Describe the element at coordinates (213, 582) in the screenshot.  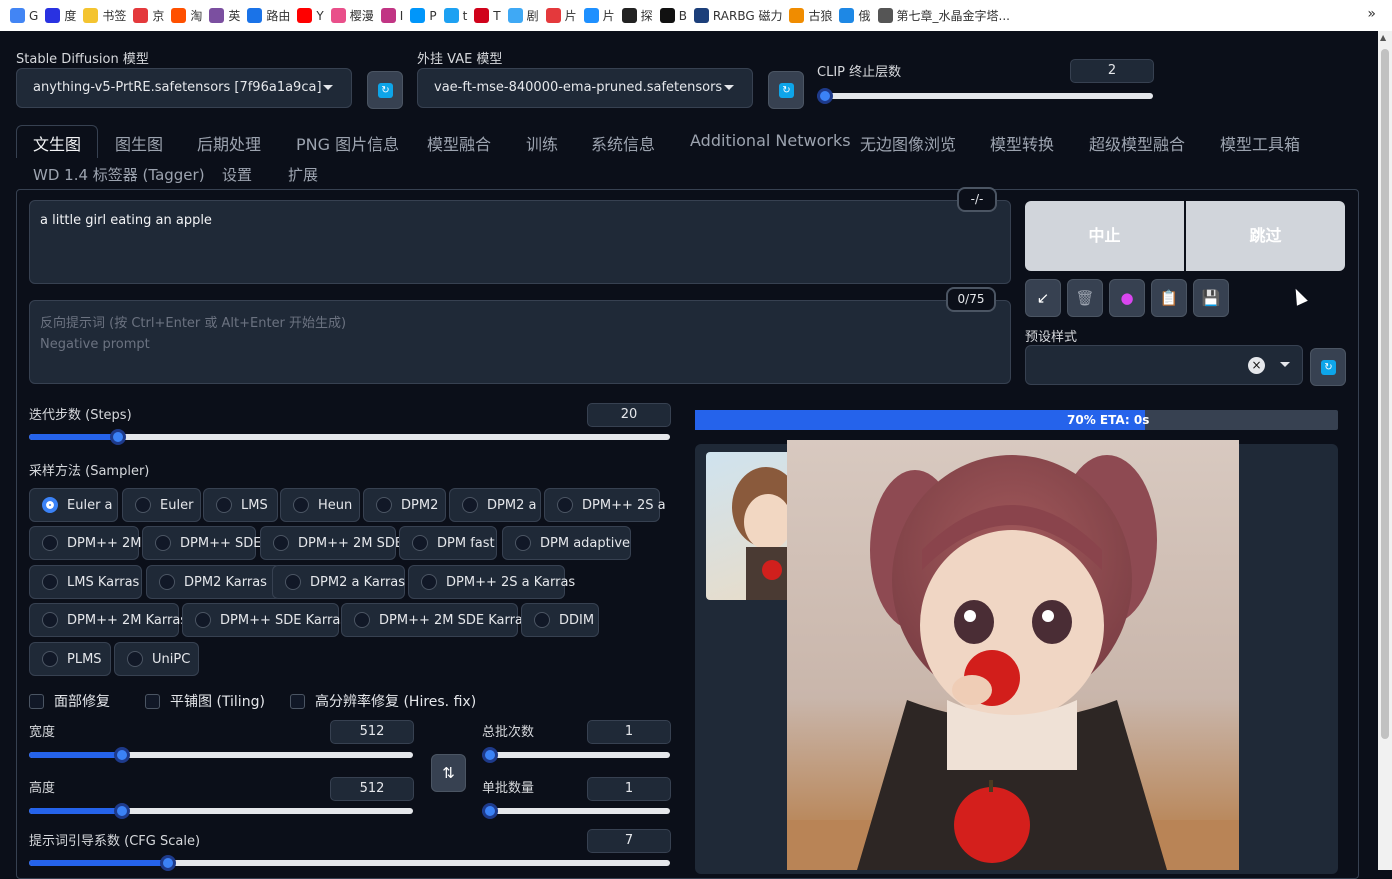
I see `sampler-option: DPM2 Karras` at that location.